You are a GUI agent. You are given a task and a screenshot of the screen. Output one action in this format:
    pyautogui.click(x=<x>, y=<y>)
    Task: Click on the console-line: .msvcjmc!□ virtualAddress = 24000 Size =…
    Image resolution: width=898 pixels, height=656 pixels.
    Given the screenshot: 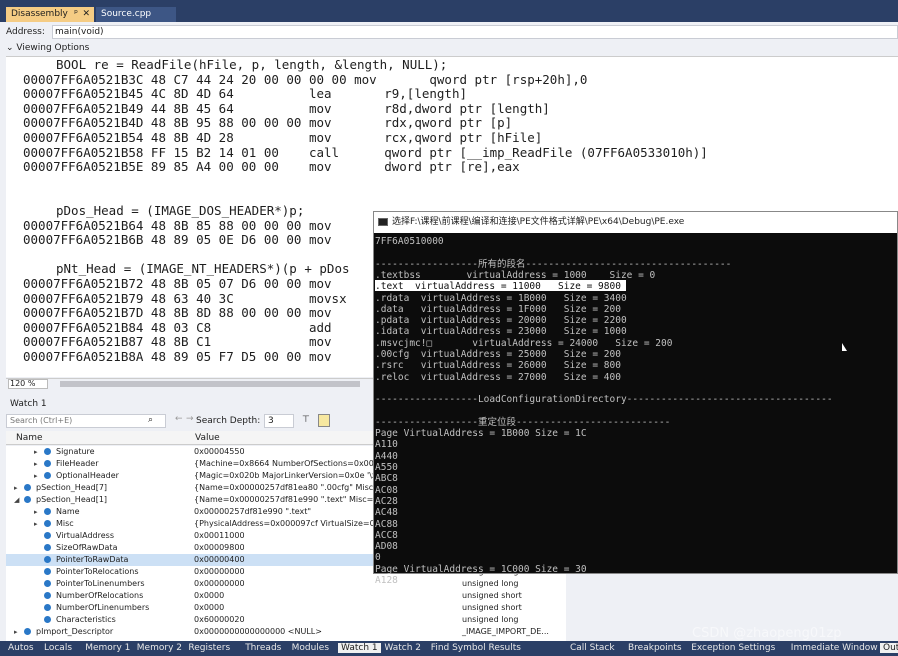 What is the action you would take?
    pyautogui.click(x=524, y=343)
    